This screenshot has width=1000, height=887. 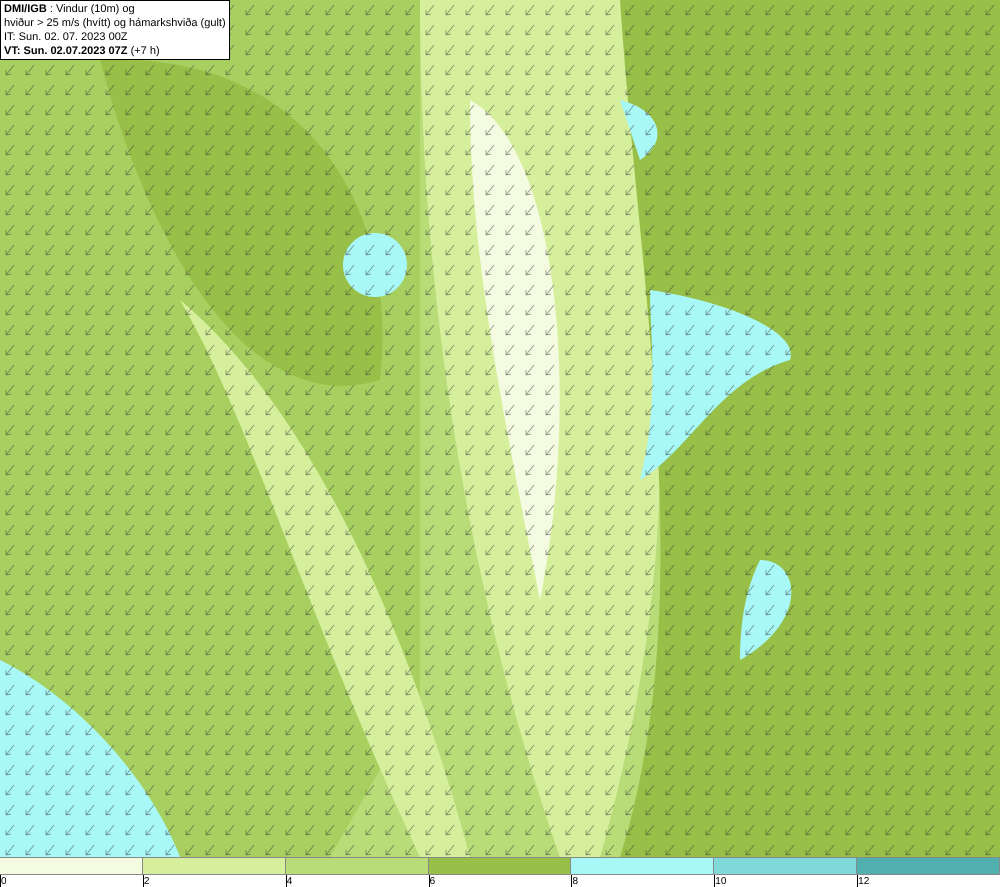 What do you see at coordinates (70, 9) in the screenshot?
I see `legend-text: DMI/IGB : Vindur (10m) og` at bounding box center [70, 9].